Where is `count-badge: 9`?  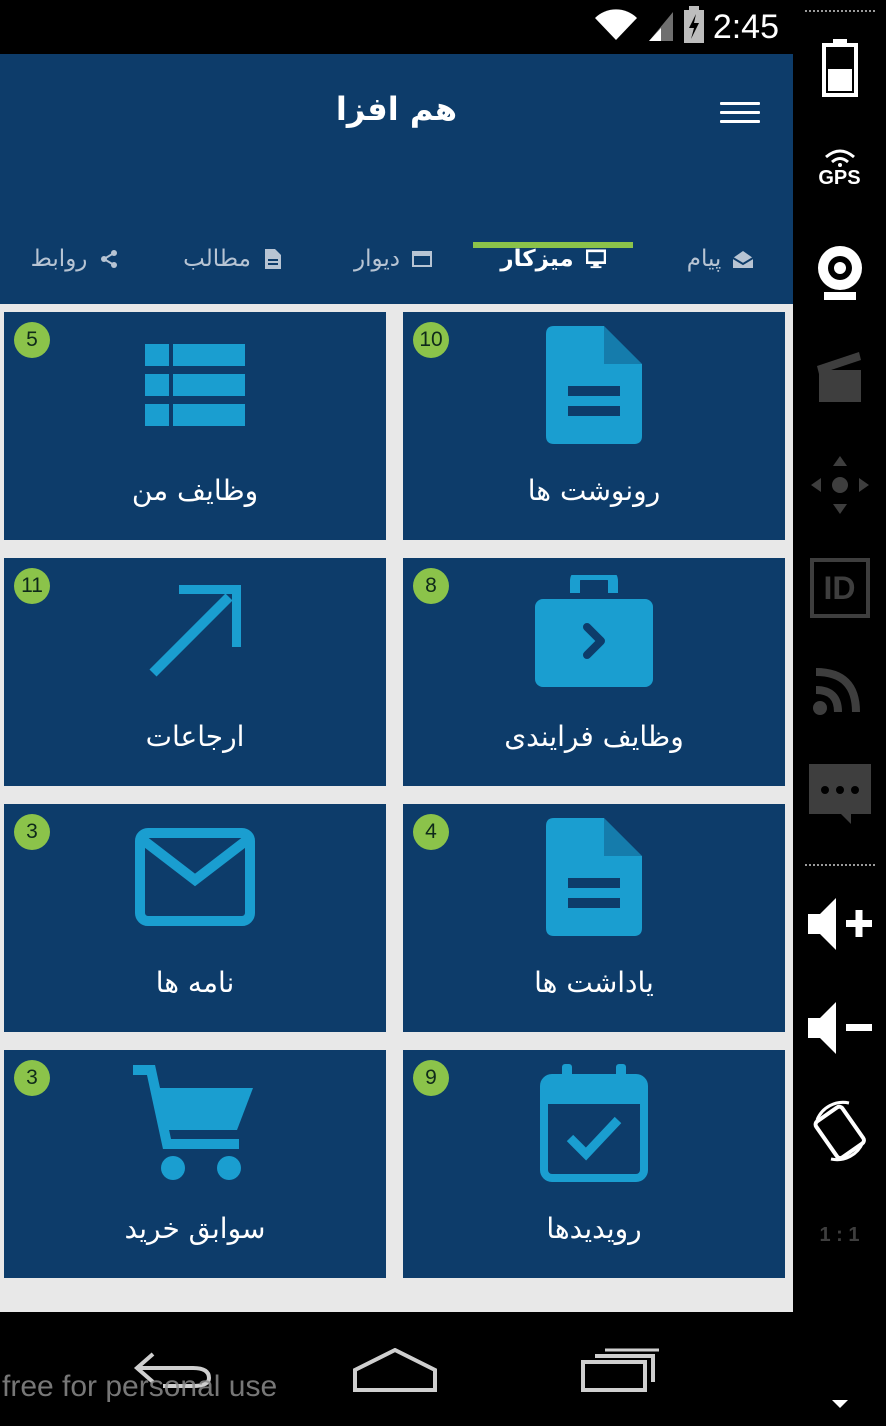 count-badge: 9 is located at coordinates (431, 1078).